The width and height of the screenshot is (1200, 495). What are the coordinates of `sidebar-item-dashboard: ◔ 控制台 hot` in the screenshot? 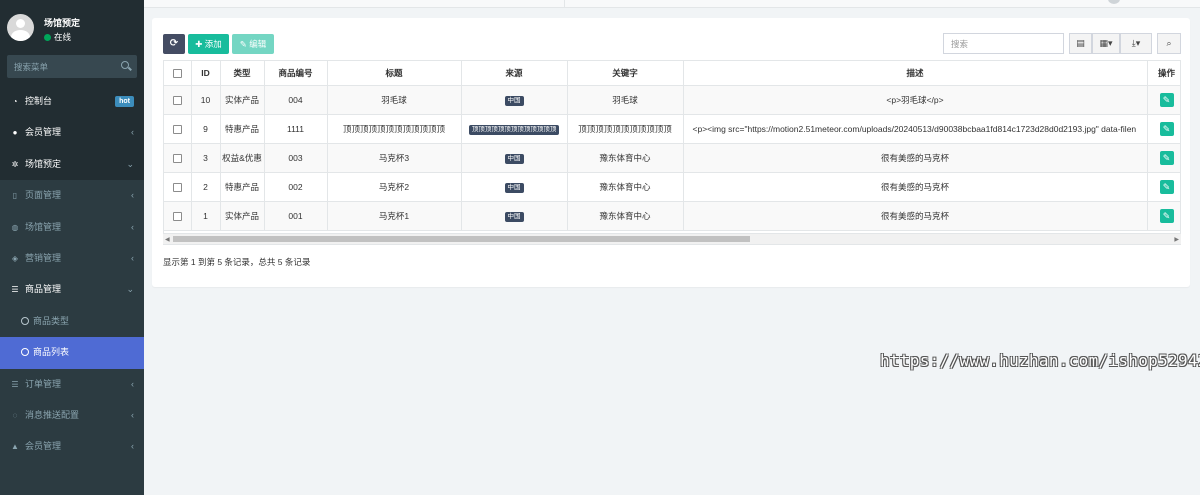 It's located at (72, 101).